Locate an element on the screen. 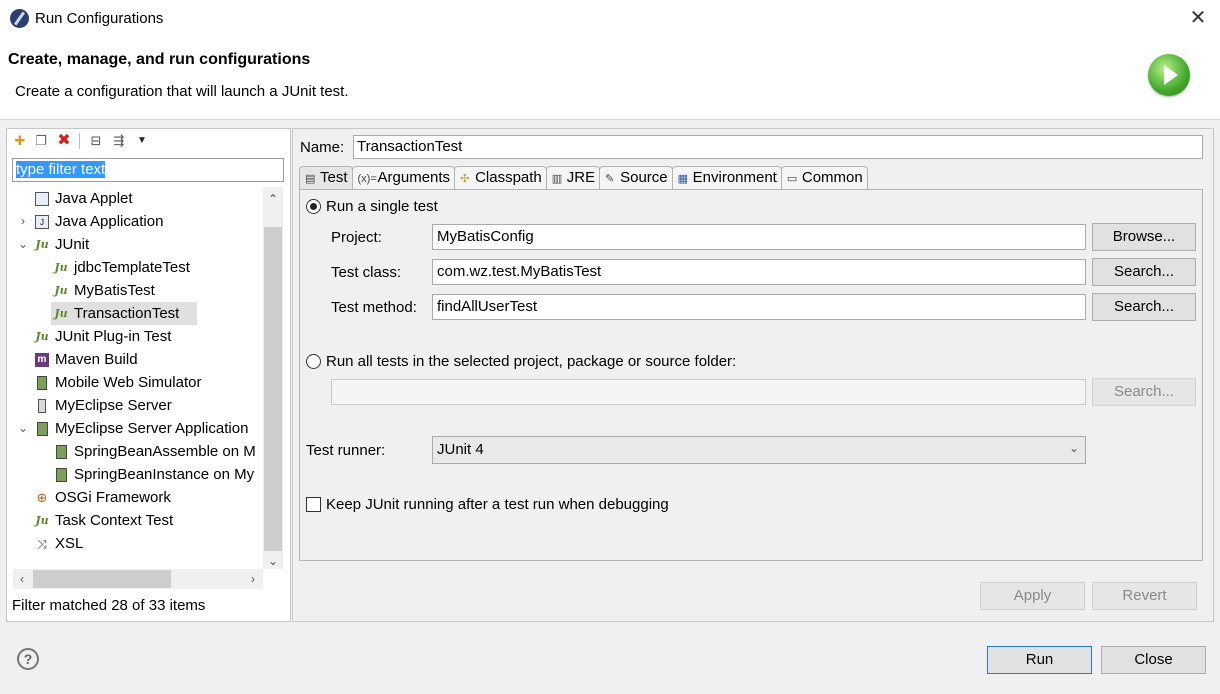  help-icon: ? is located at coordinates (28, 659).